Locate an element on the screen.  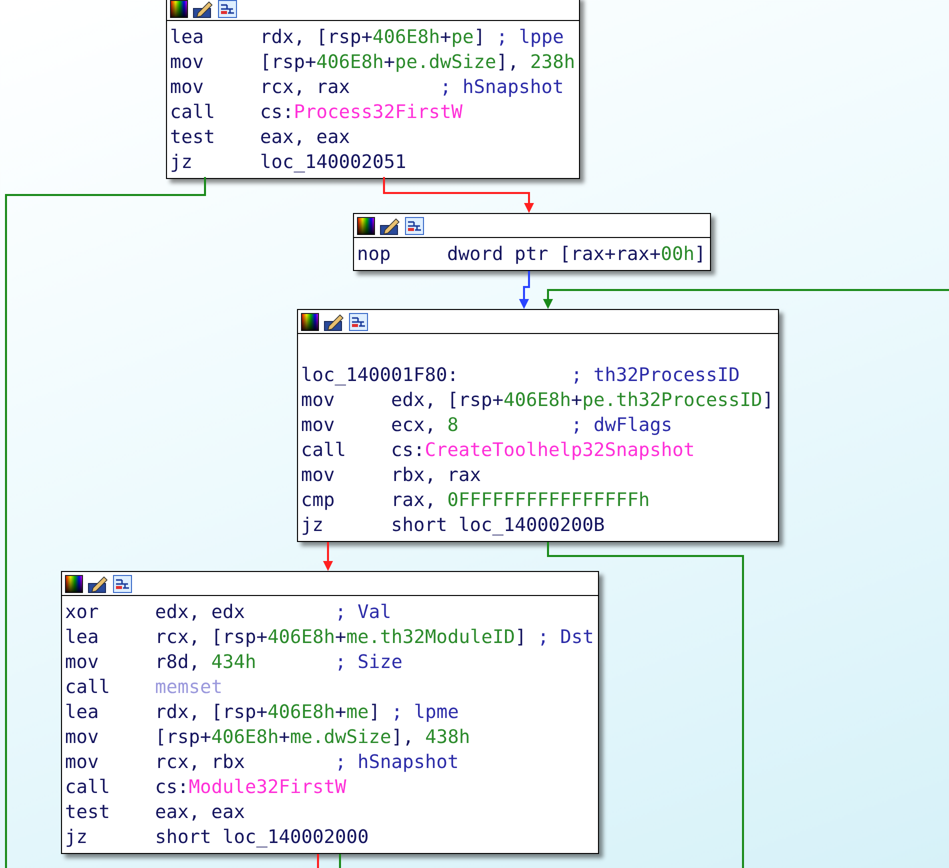
code-line: xor edx, edx ; Val is located at coordinates (228, 613).